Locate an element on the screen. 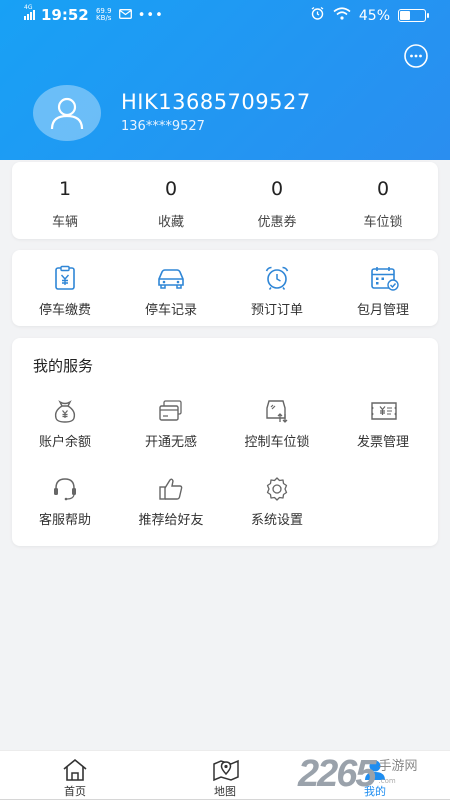  car-icon is located at coordinates (171, 278).